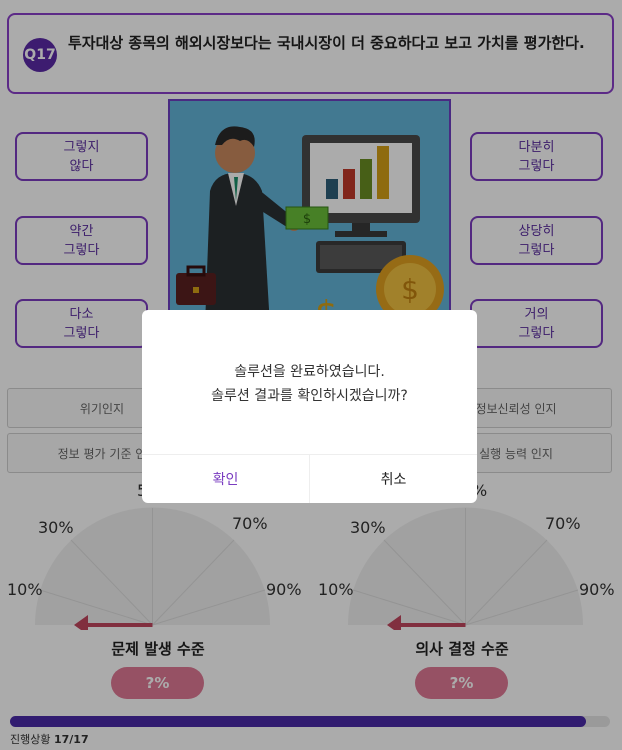 The image size is (622, 750). I want to click on completion-dialog: 솔루션을 완료하였습니다. 솔루션 결과를 확인하시겠습니까? 확인 취소, so click(309, 406).